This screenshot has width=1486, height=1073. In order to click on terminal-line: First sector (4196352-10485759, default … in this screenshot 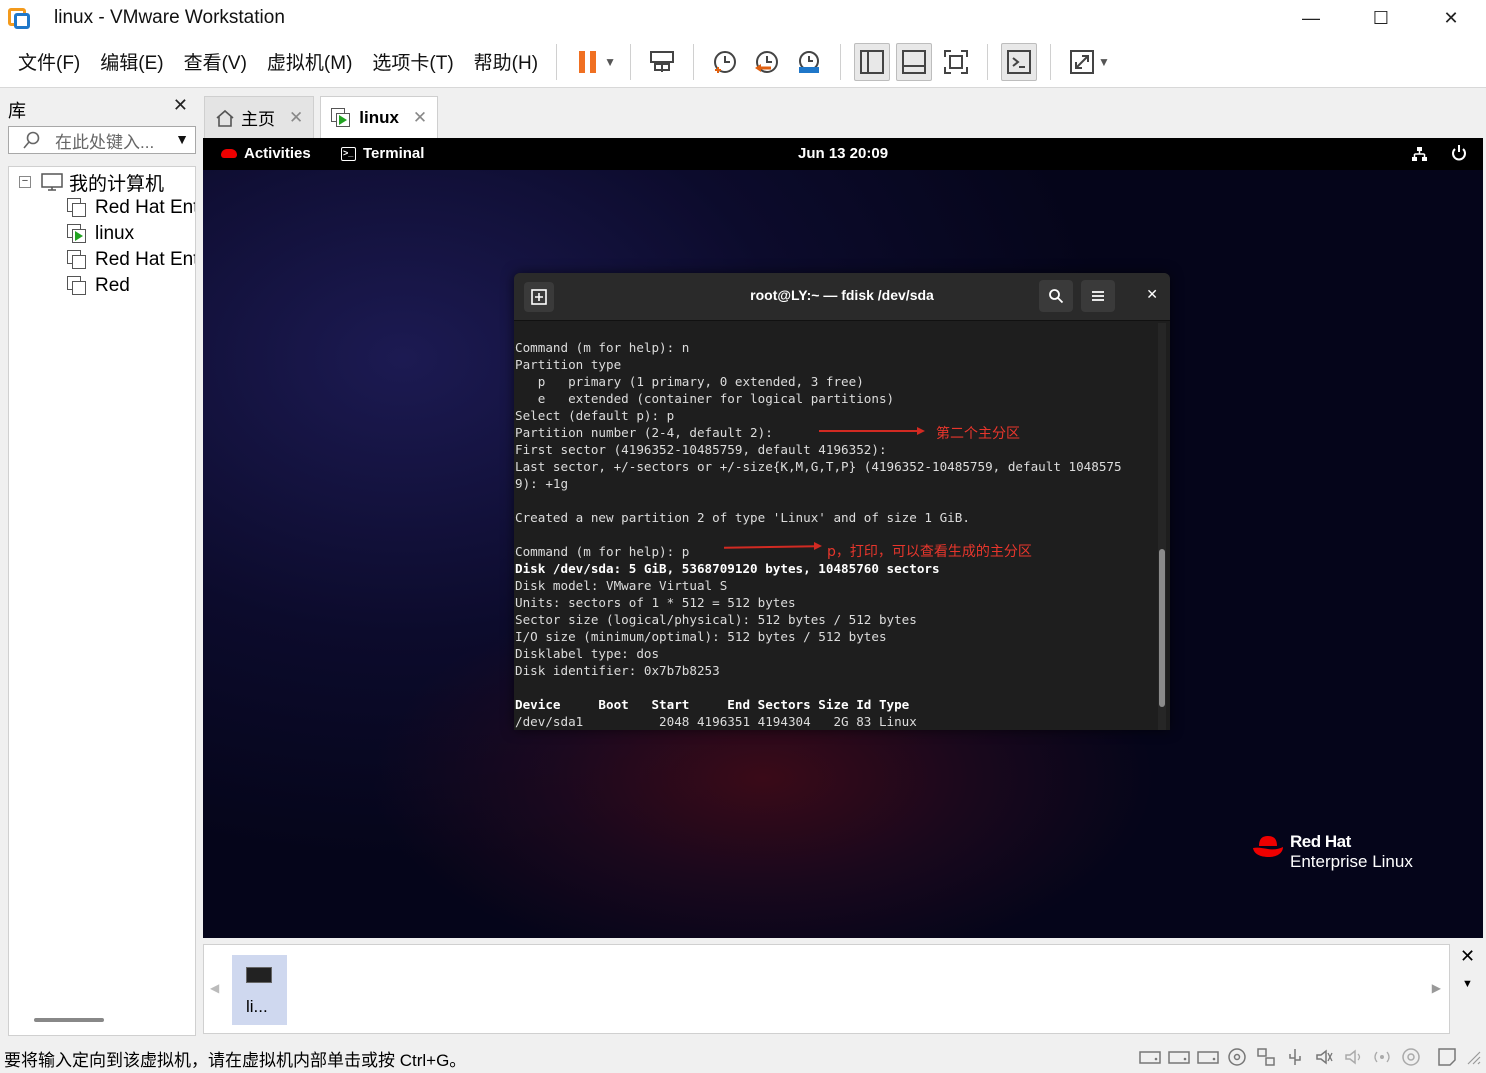, I will do `click(701, 449)`.